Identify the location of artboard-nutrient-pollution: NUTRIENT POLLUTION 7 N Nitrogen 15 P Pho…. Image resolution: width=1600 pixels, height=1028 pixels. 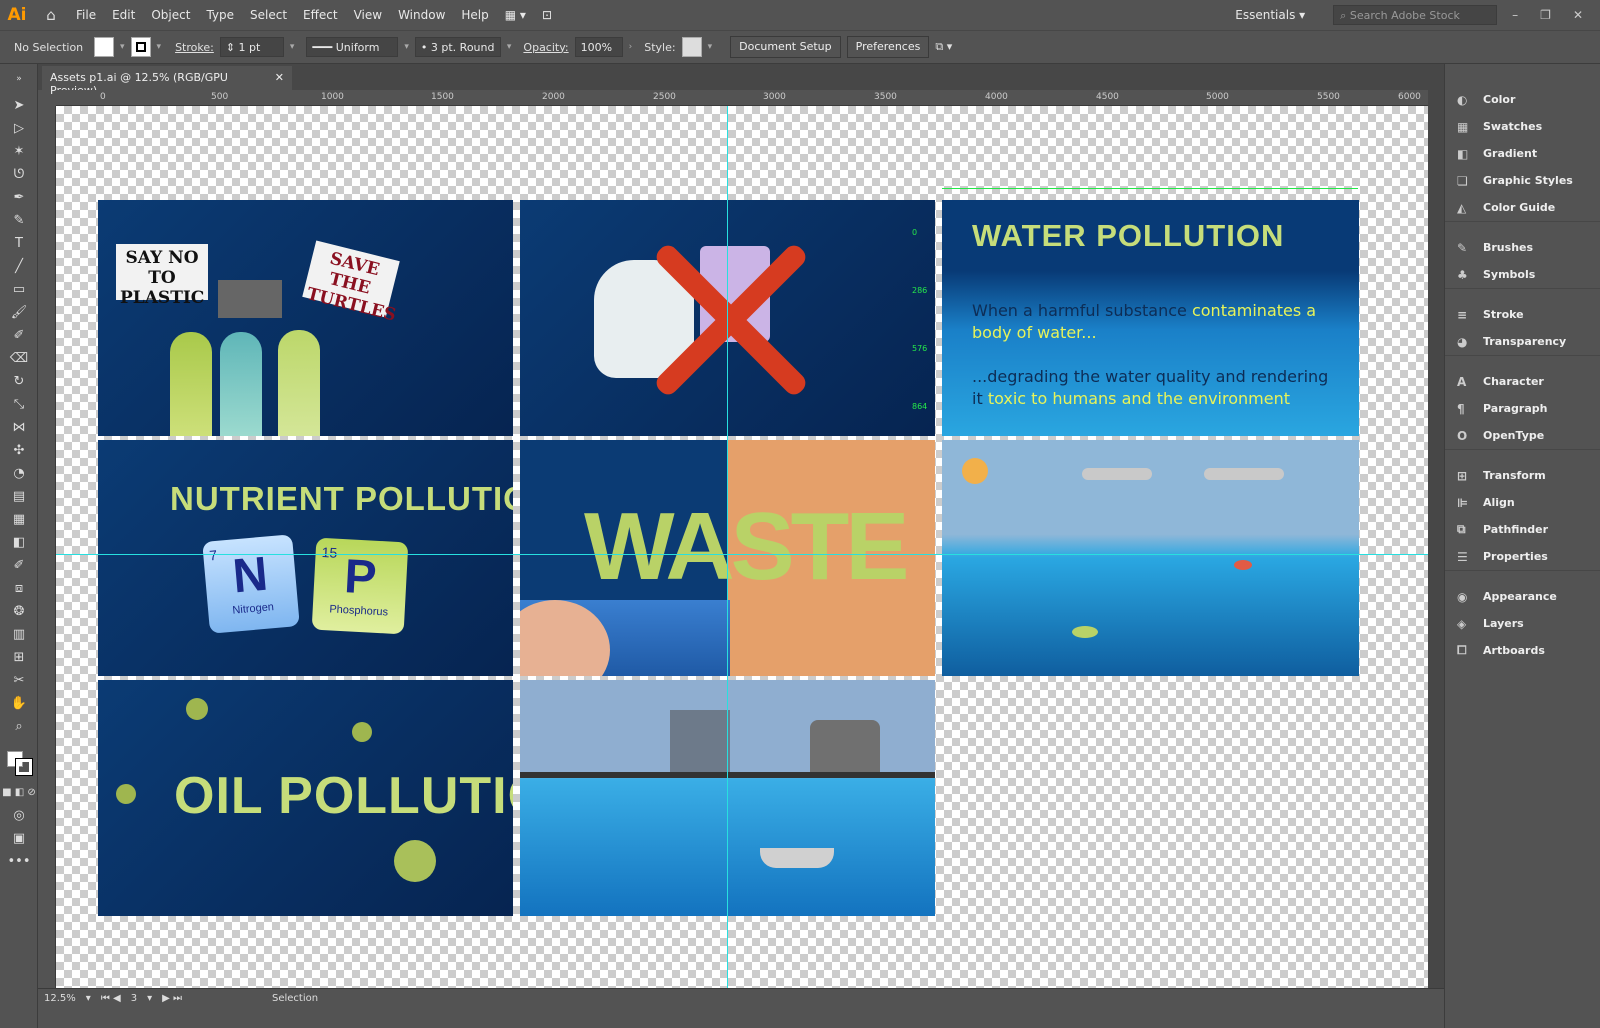
(305, 558).